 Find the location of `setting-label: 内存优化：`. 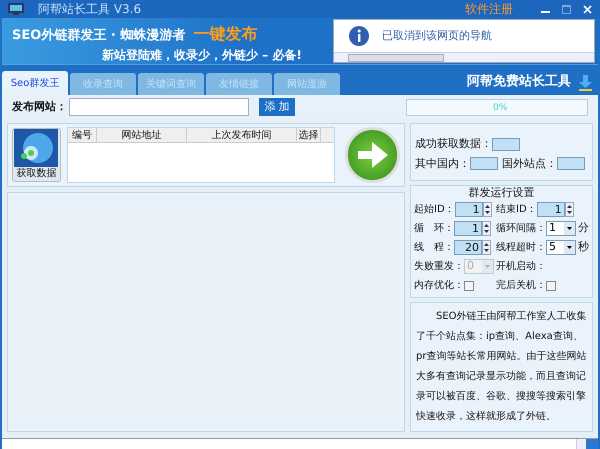

setting-label: 内存优化： is located at coordinates (439, 285).